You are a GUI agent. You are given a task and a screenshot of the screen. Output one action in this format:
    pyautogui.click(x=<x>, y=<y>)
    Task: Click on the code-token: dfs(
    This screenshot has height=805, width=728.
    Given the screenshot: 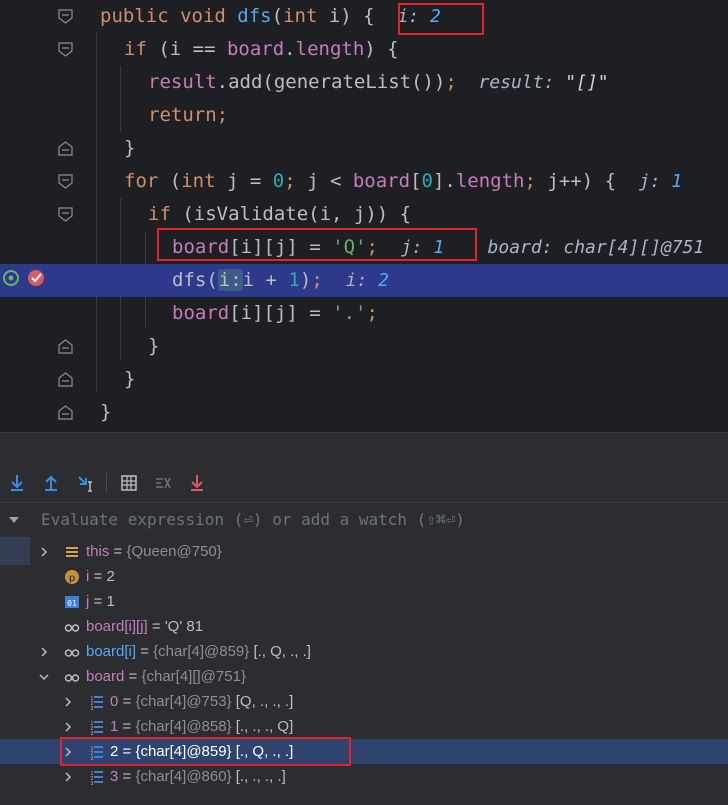 What is the action you would take?
    pyautogui.click(x=195, y=280)
    